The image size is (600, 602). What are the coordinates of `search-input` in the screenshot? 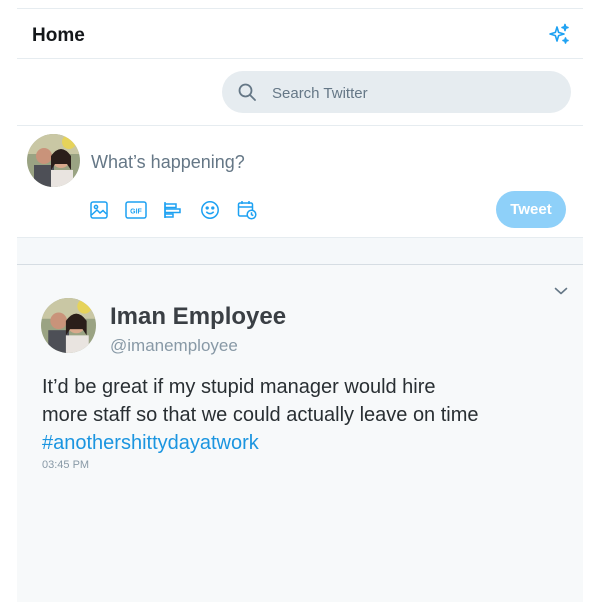 It's located at (412, 93).